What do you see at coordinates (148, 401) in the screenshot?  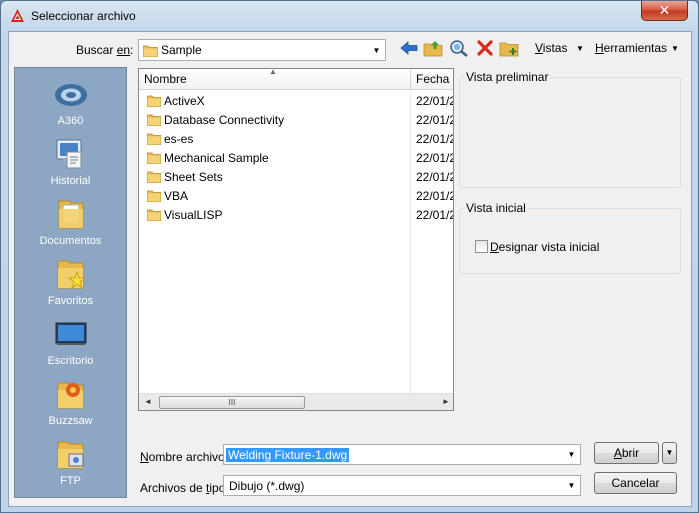 I see `scroll-left-icon: ◄` at bounding box center [148, 401].